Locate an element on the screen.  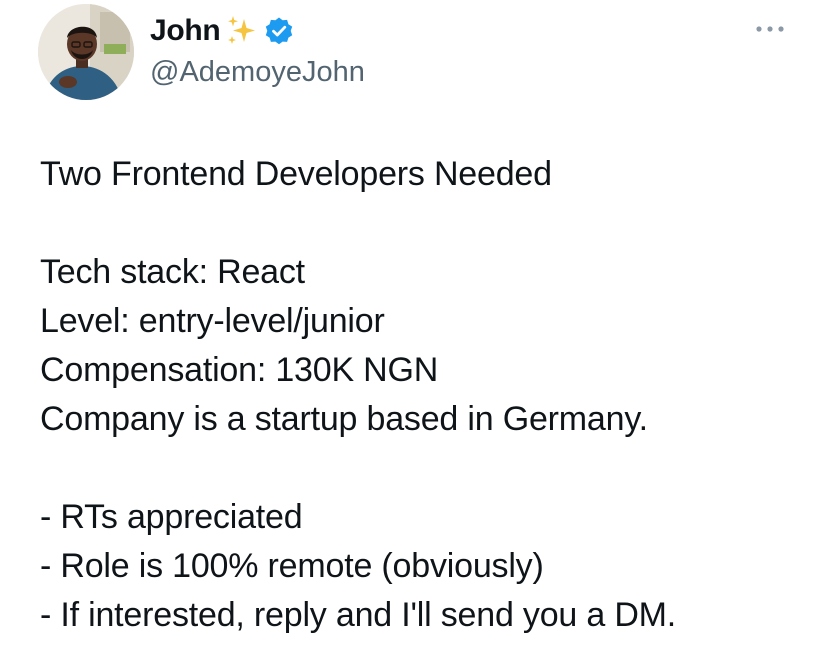
note-rts: - RTs appreciated is located at coordinates (171, 517).